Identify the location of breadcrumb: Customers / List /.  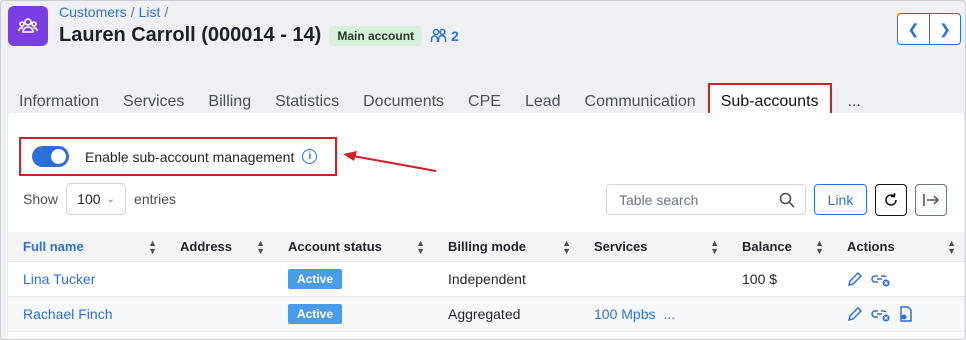
(113, 12).